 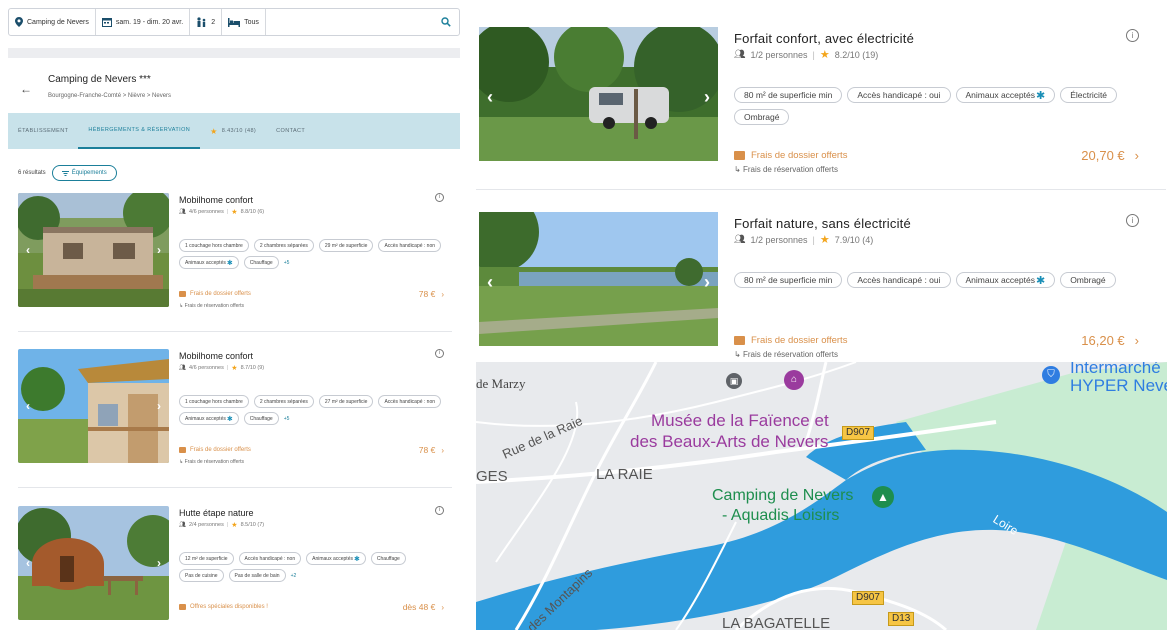 I want to click on map-label-camping-line2: - Aquadis Loisirs, so click(x=780, y=516).